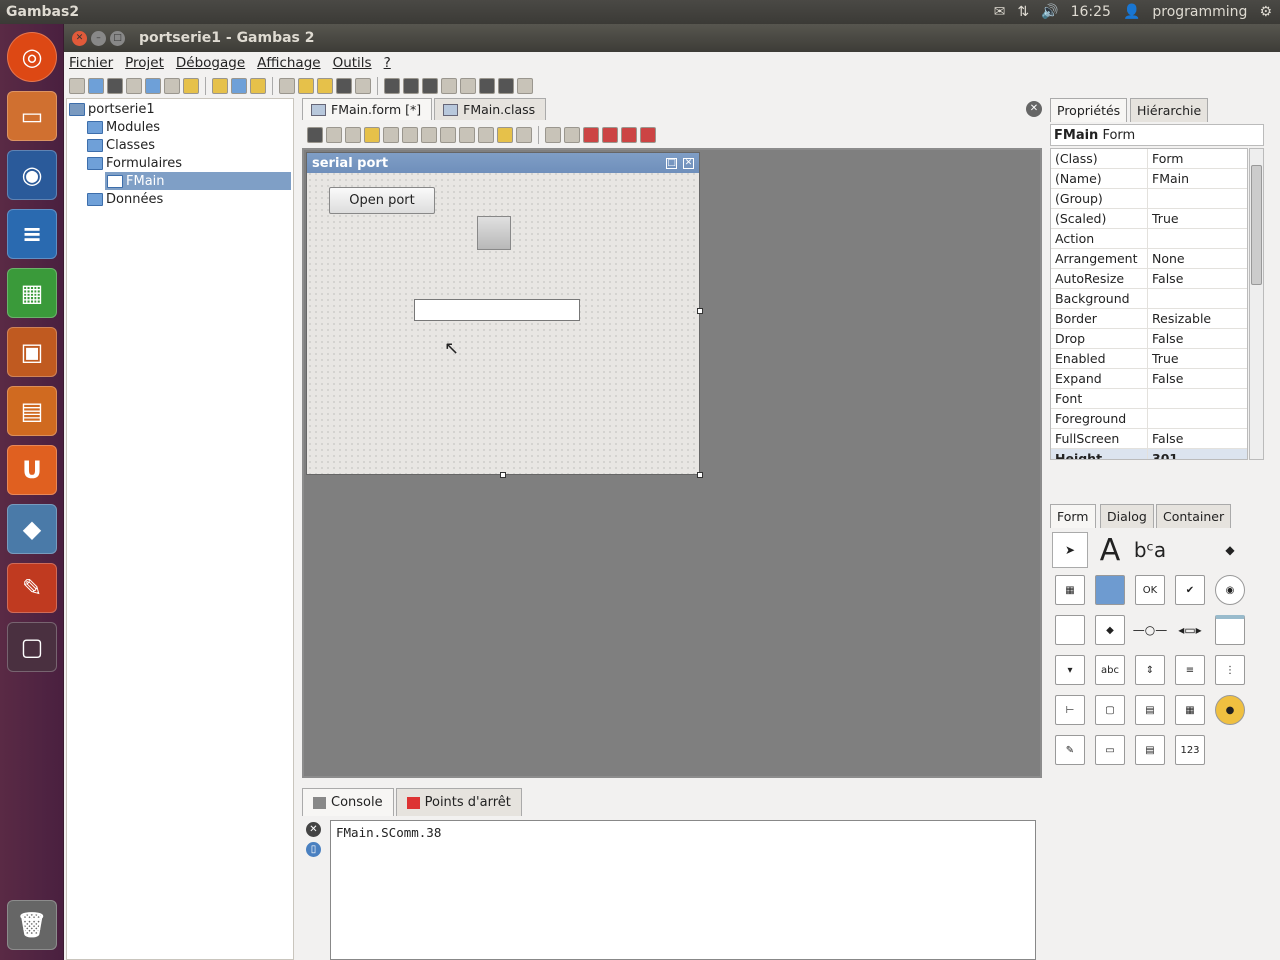 Image resolution: width=1280 pixels, height=960 pixels. What do you see at coordinates (117, 38) in the screenshot?
I see `maximize-icon: □` at bounding box center [117, 38].